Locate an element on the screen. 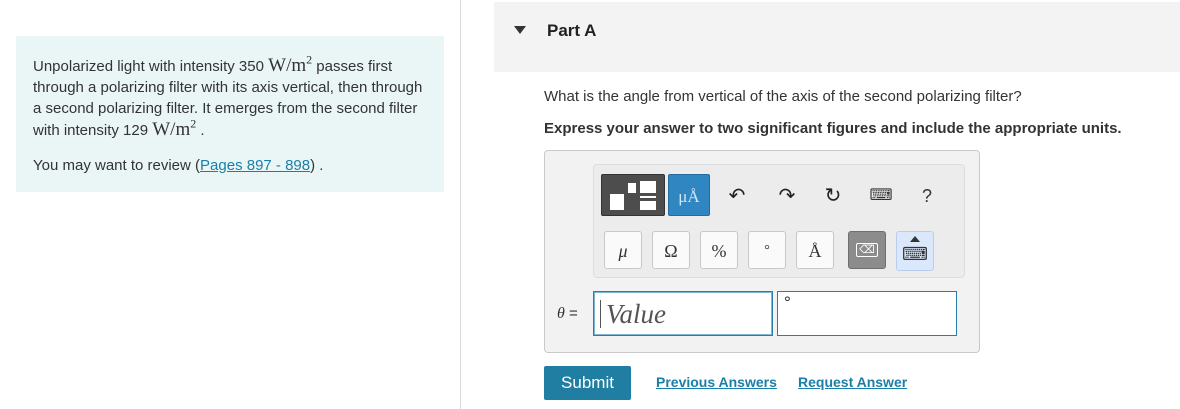 Image resolution: width=1180 pixels, height=409 pixels. undo-icon: ↶ is located at coordinates (737, 196).